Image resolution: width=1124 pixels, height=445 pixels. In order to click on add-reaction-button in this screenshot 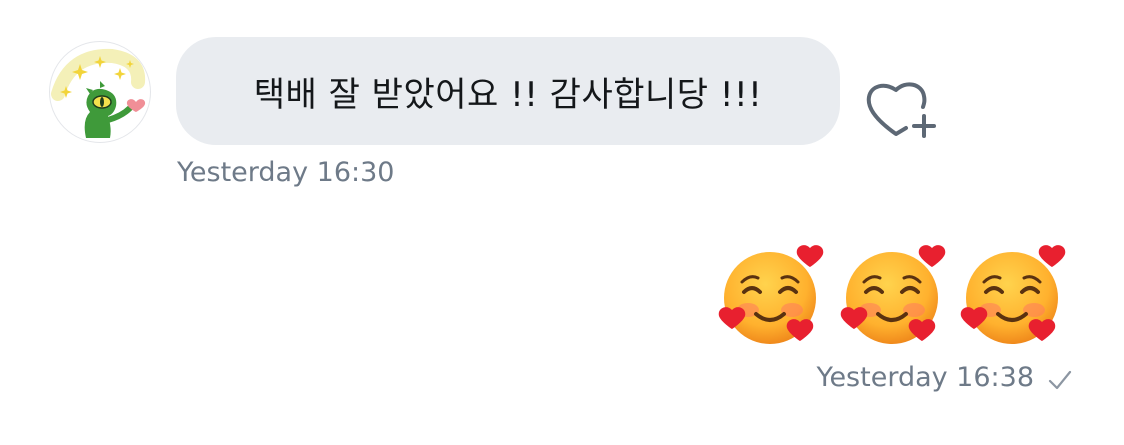, I will do `click(900, 109)`.